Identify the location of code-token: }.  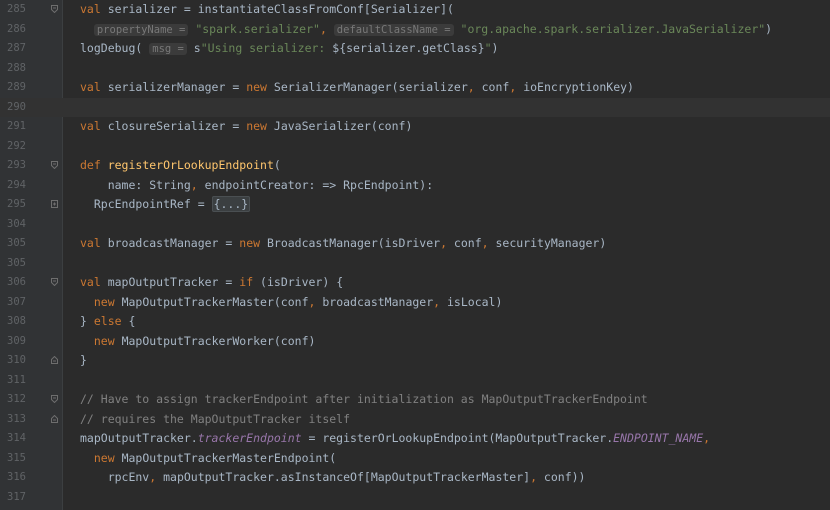
(87, 321).